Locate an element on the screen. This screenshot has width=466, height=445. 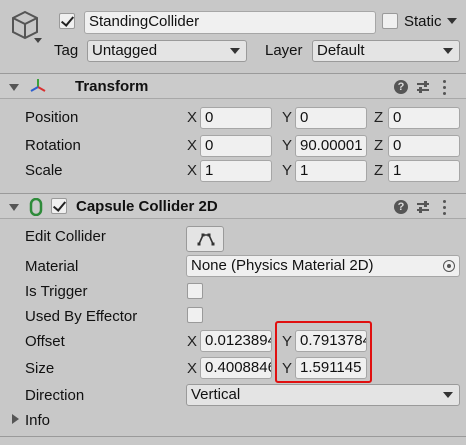
position-x-field: 0 is located at coordinates (236, 118).